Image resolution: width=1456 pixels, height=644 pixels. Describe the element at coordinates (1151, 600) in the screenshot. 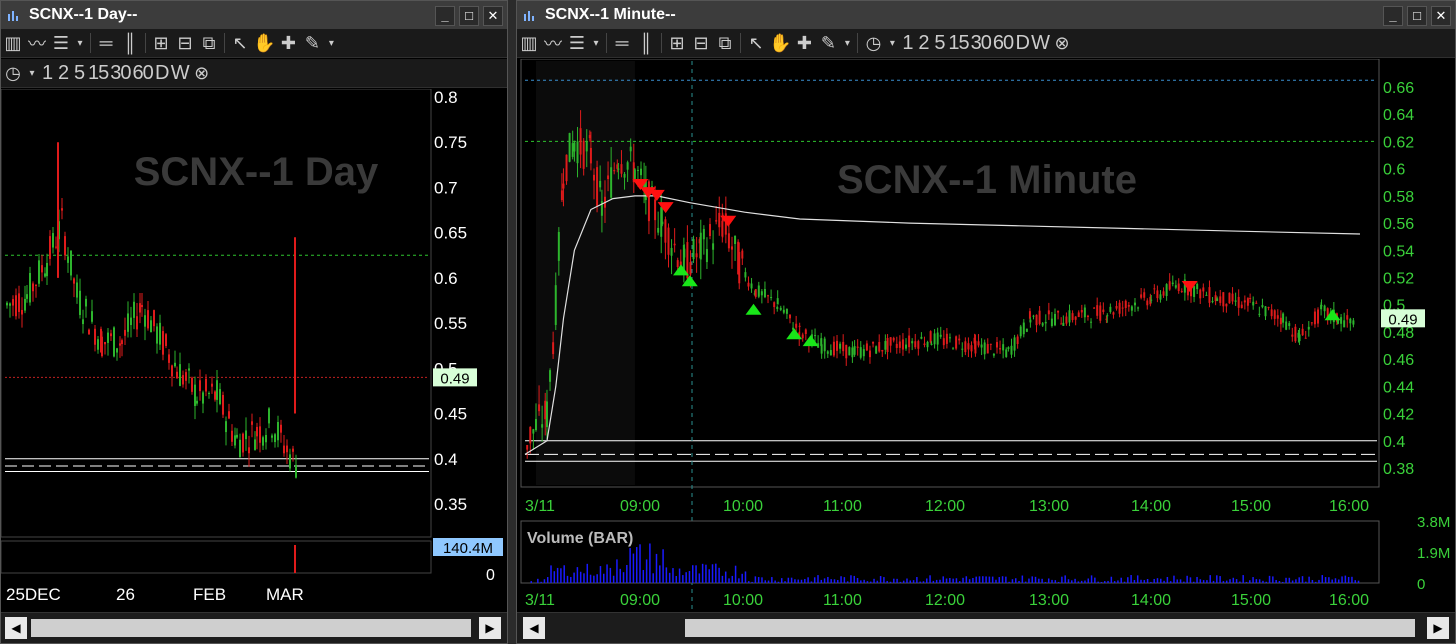

I see `x-axis-label: 14:00` at that location.